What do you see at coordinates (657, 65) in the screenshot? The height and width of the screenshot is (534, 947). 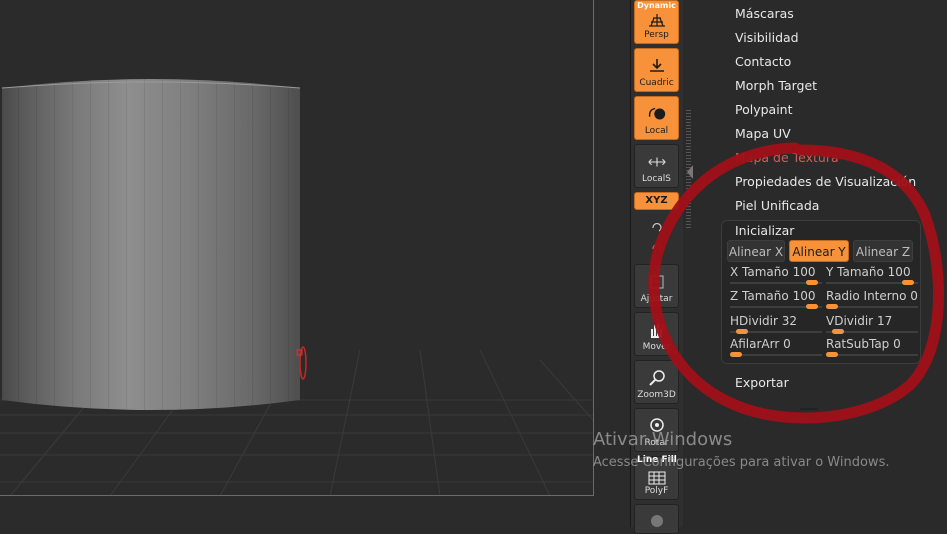 I see `floor-icon` at bounding box center [657, 65].